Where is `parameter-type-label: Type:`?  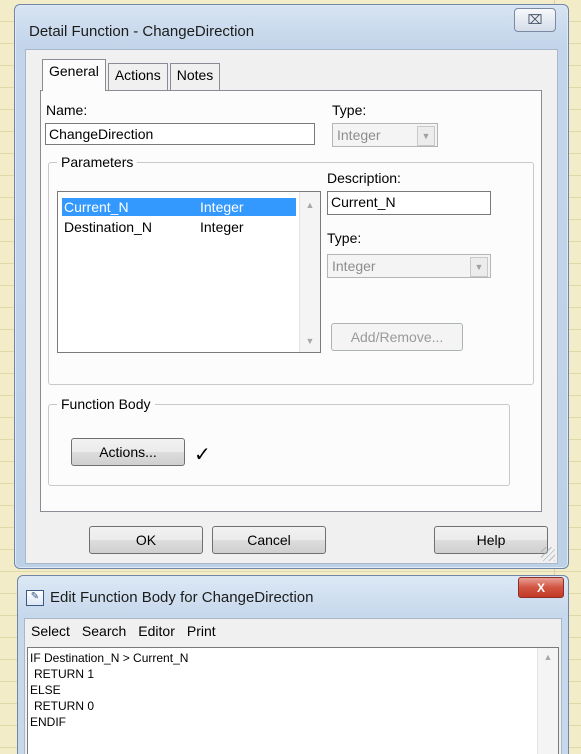
parameter-type-label: Type: is located at coordinates (344, 238).